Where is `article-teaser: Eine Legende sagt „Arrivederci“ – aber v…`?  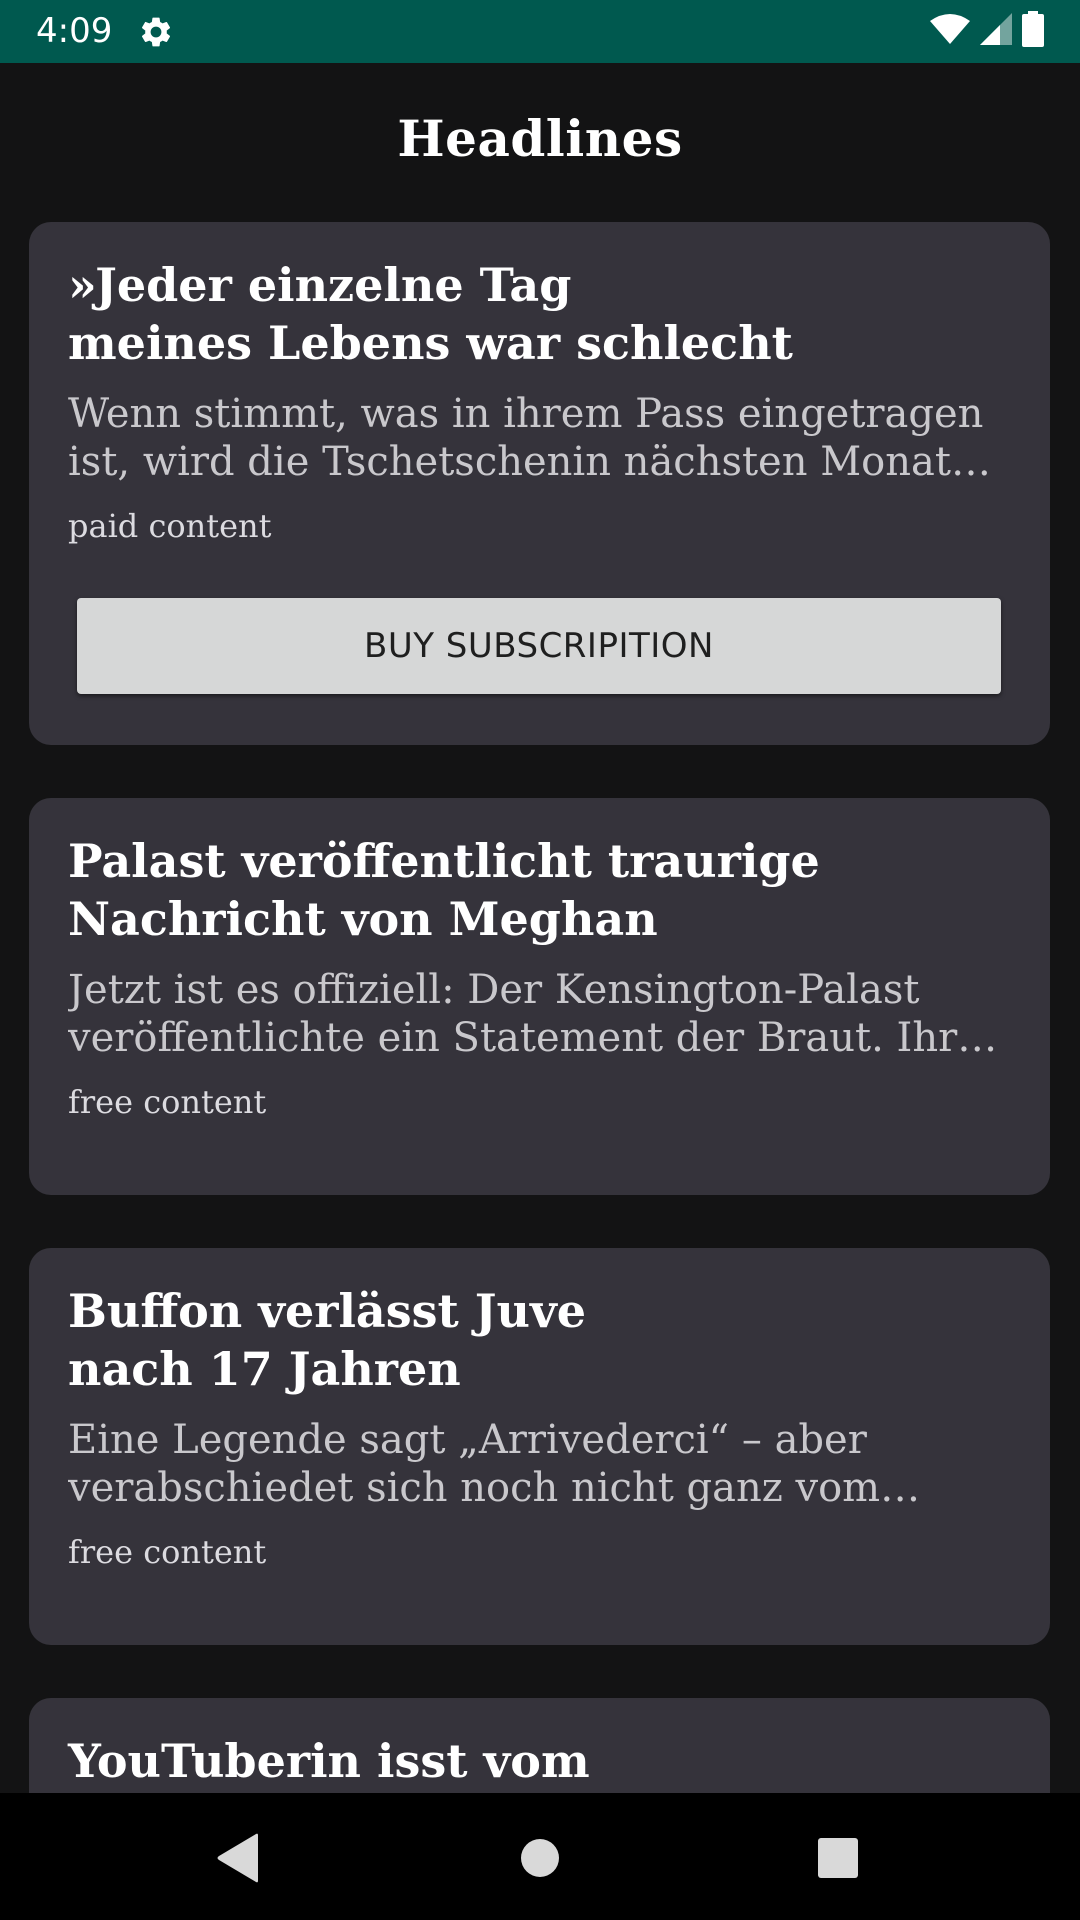 article-teaser: Eine Legende sagt „Arrivederci“ – aber v… is located at coordinates (474, 1464).